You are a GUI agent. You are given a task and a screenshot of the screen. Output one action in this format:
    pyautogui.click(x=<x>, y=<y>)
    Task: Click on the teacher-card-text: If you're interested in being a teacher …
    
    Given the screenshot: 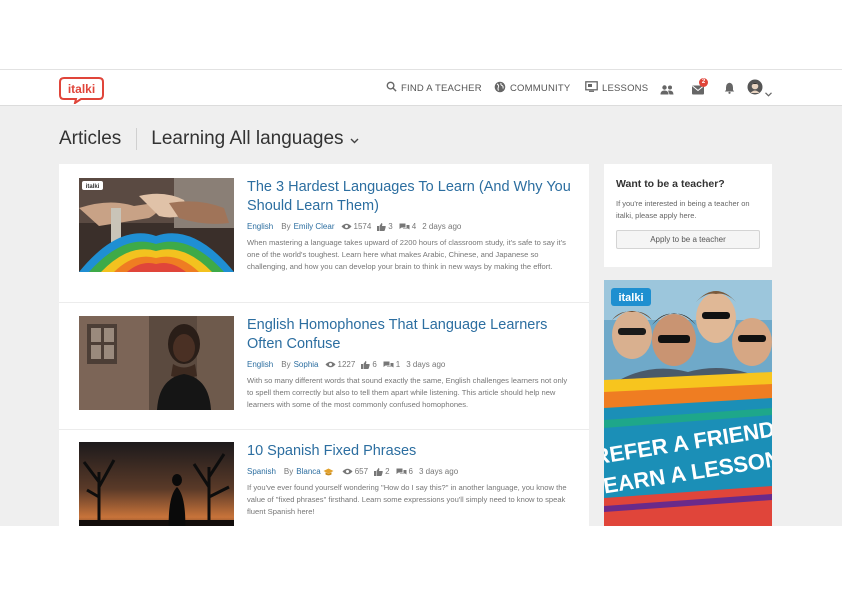 What is the action you would take?
    pyautogui.click(x=683, y=209)
    